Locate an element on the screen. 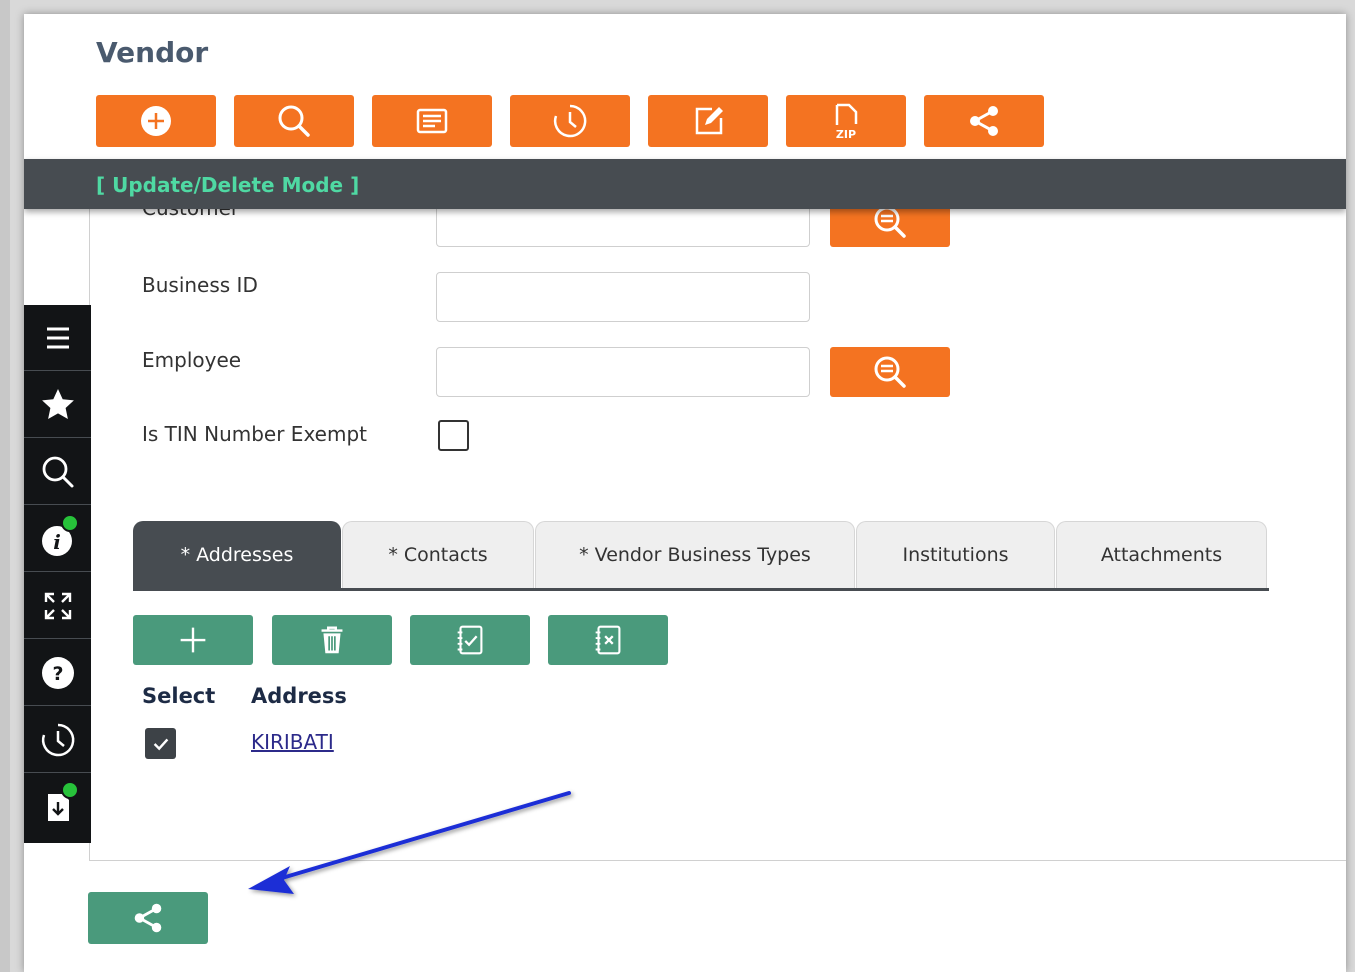 This screenshot has width=1355, height=972. deselect-all-button is located at coordinates (608, 640).